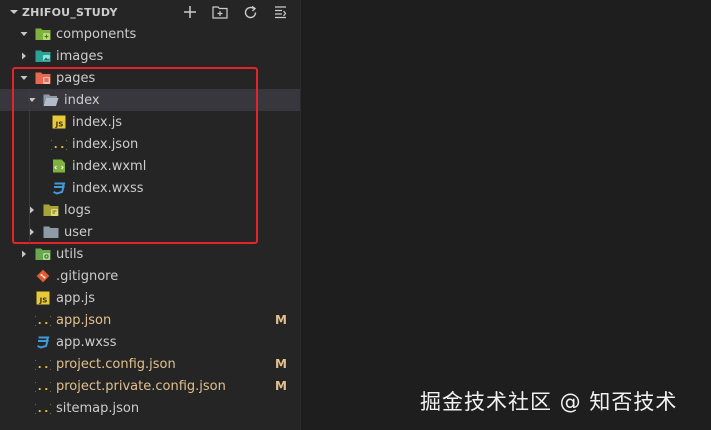  Describe the element at coordinates (43, 34) in the screenshot. I see `folder-components-icon` at that location.